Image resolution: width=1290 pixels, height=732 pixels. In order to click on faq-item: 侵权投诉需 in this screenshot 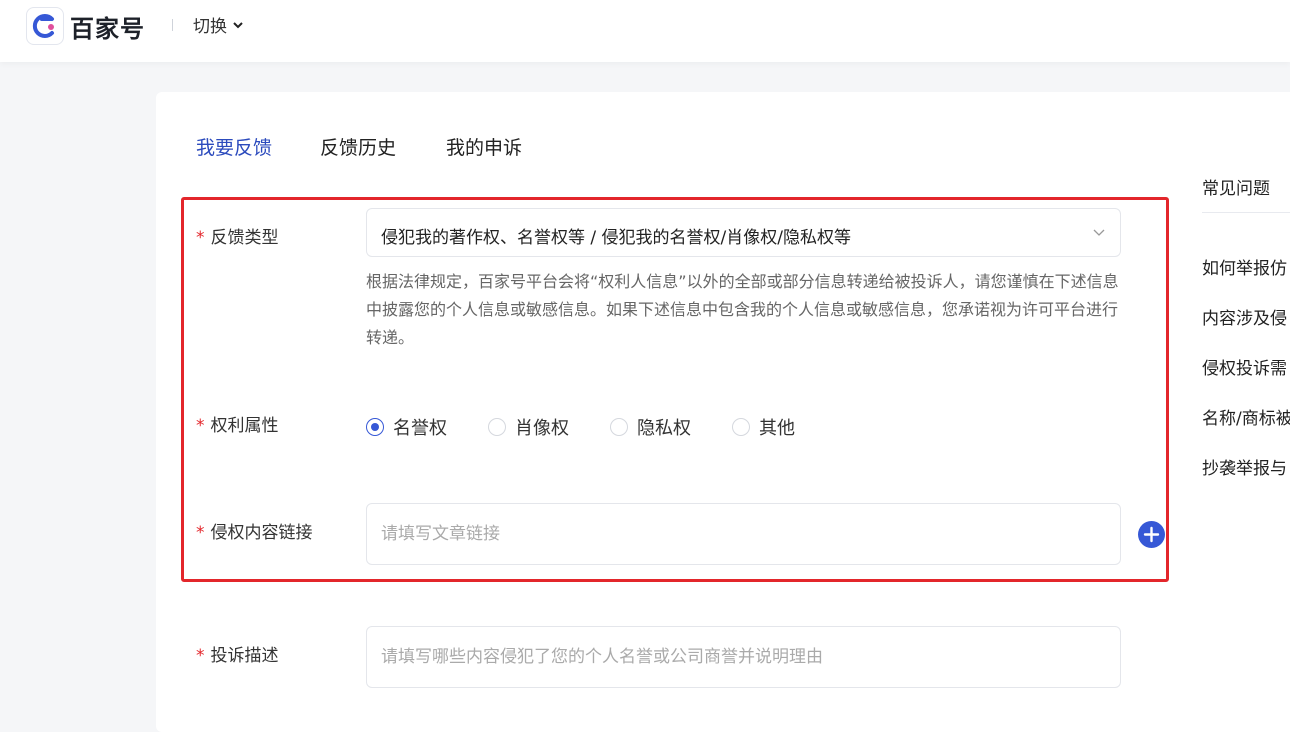, I will do `click(1244, 366)`.